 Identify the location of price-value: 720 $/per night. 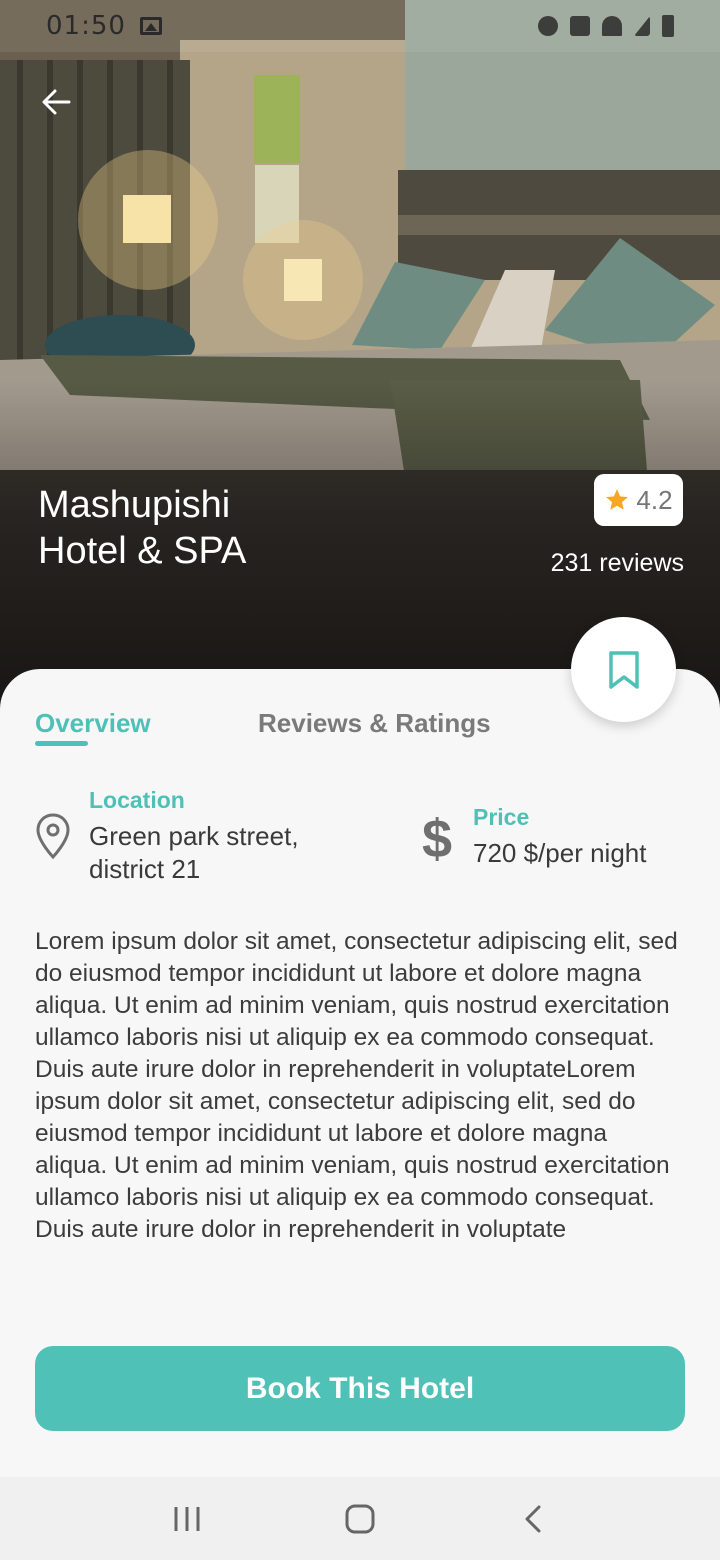
(560, 853).